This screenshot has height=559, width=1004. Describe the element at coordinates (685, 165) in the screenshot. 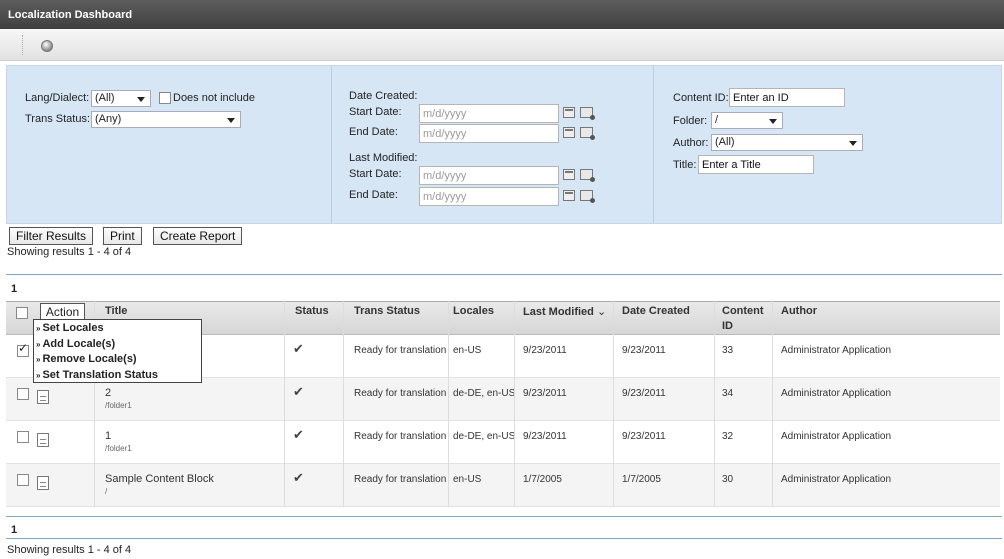

I see `title-label: Title:` at that location.